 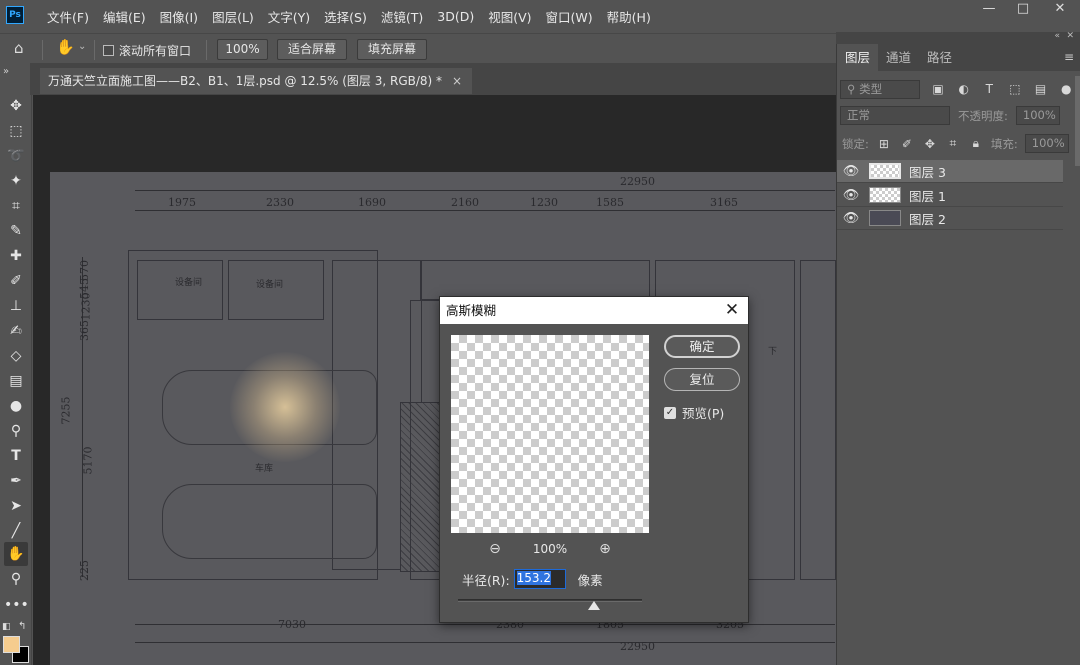 I want to click on radius-value: 153.2, so click(x=534, y=578).